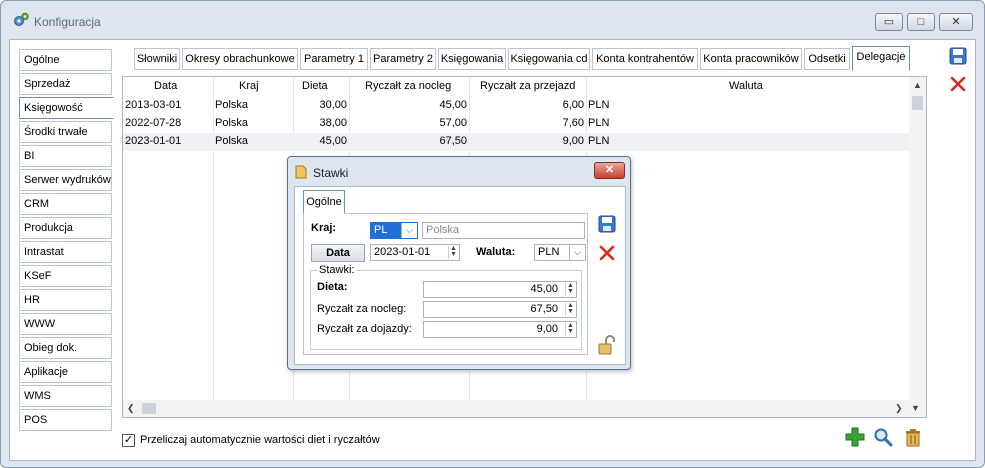 Image resolution: width=985 pixels, height=468 pixels. Describe the element at coordinates (65, 156) in the screenshot. I see `sidebar-item-bi: BI` at that location.